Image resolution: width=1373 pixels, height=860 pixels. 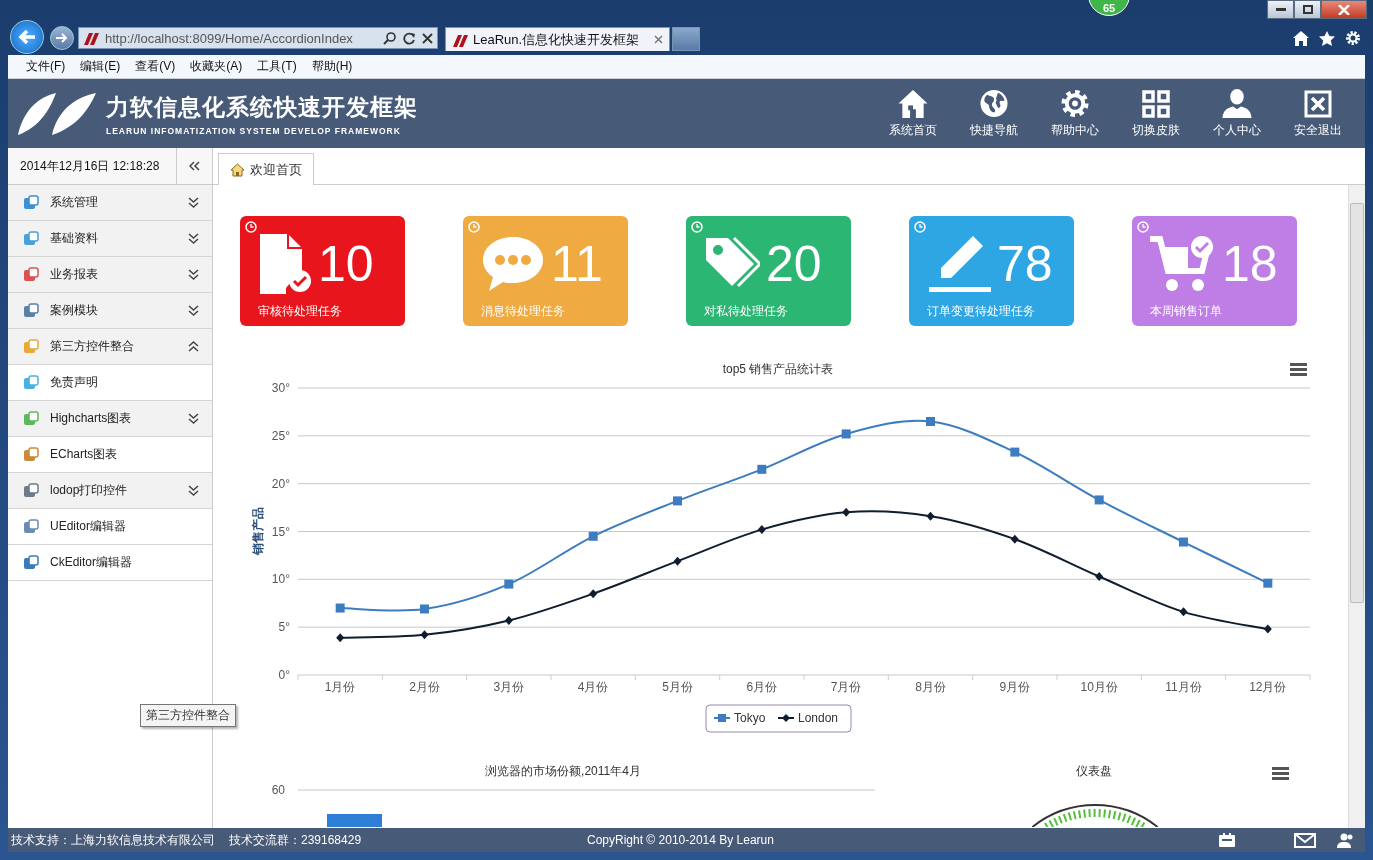 I want to click on id-card-icon, so click(x=1227, y=840).